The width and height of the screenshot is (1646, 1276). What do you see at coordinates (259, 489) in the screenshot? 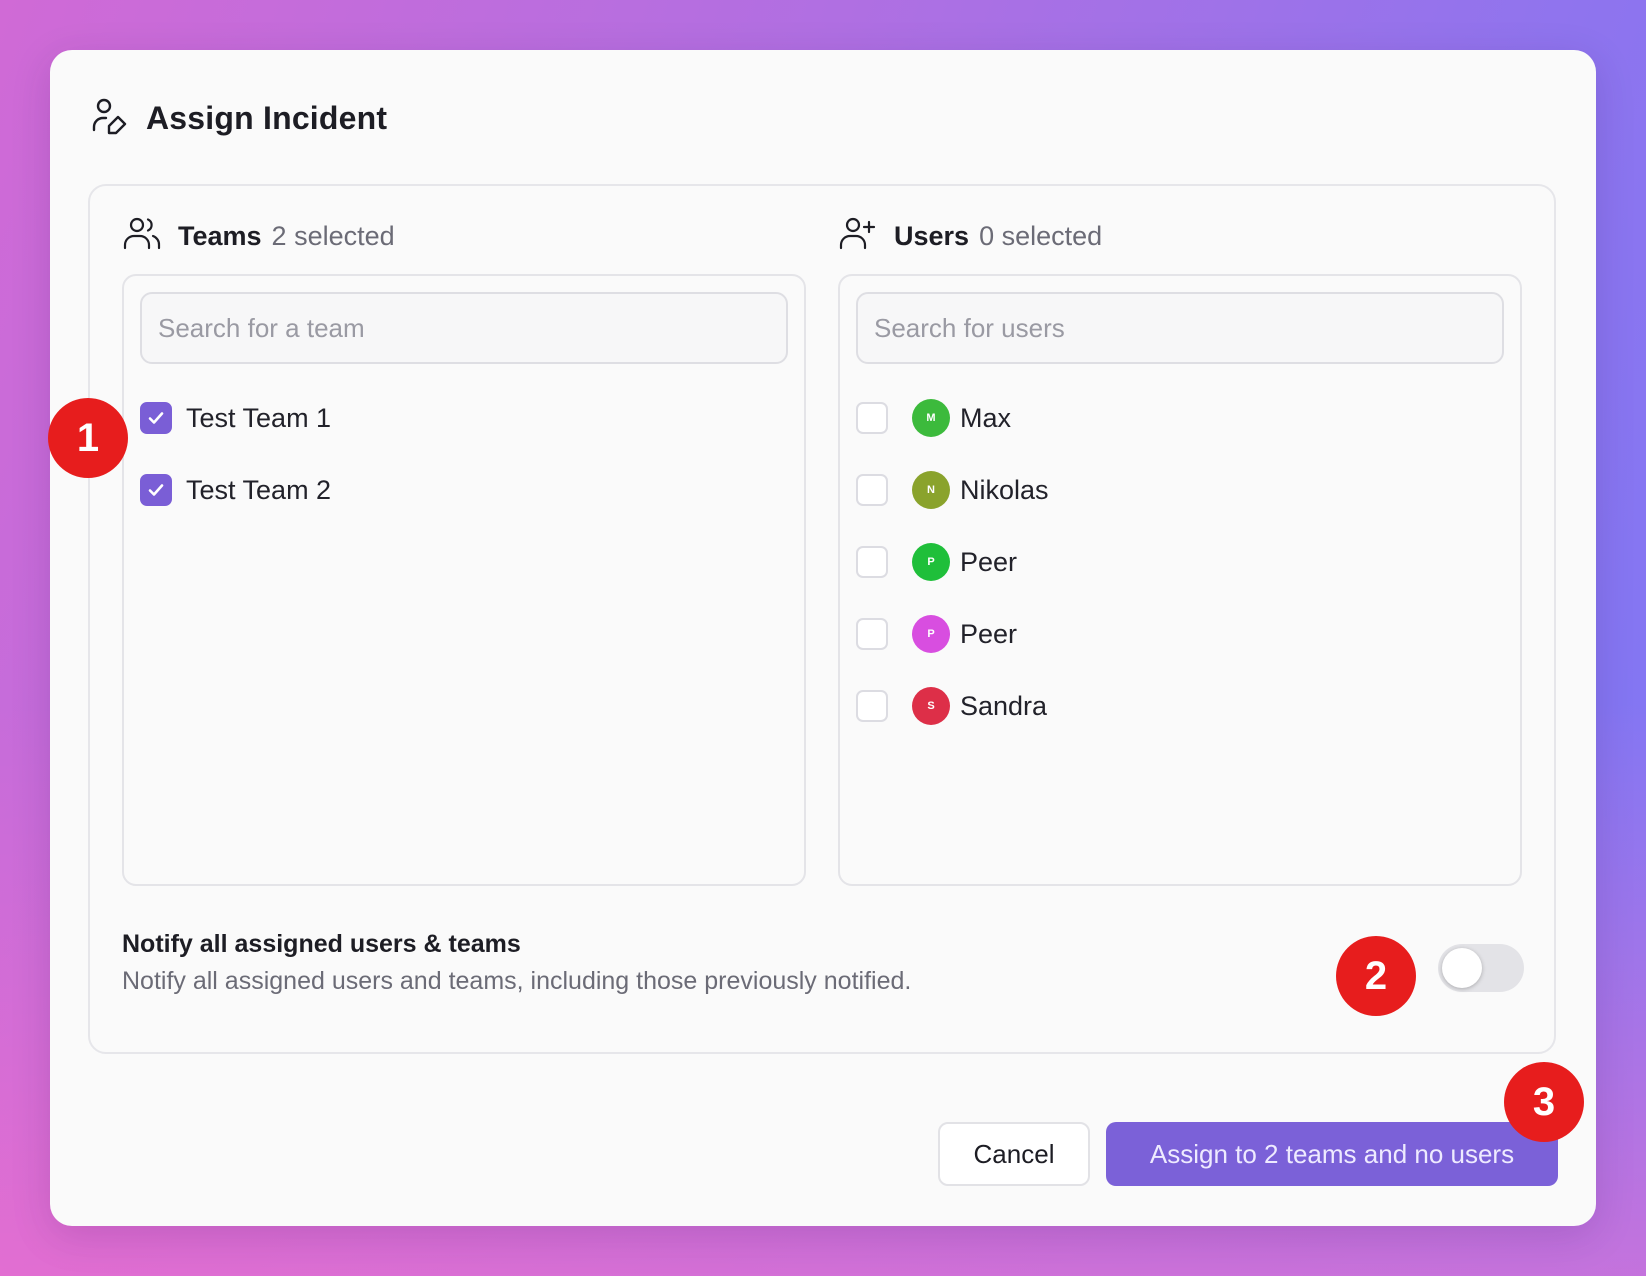
I see `team-item-label: Test Team 2` at bounding box center [259, 489].